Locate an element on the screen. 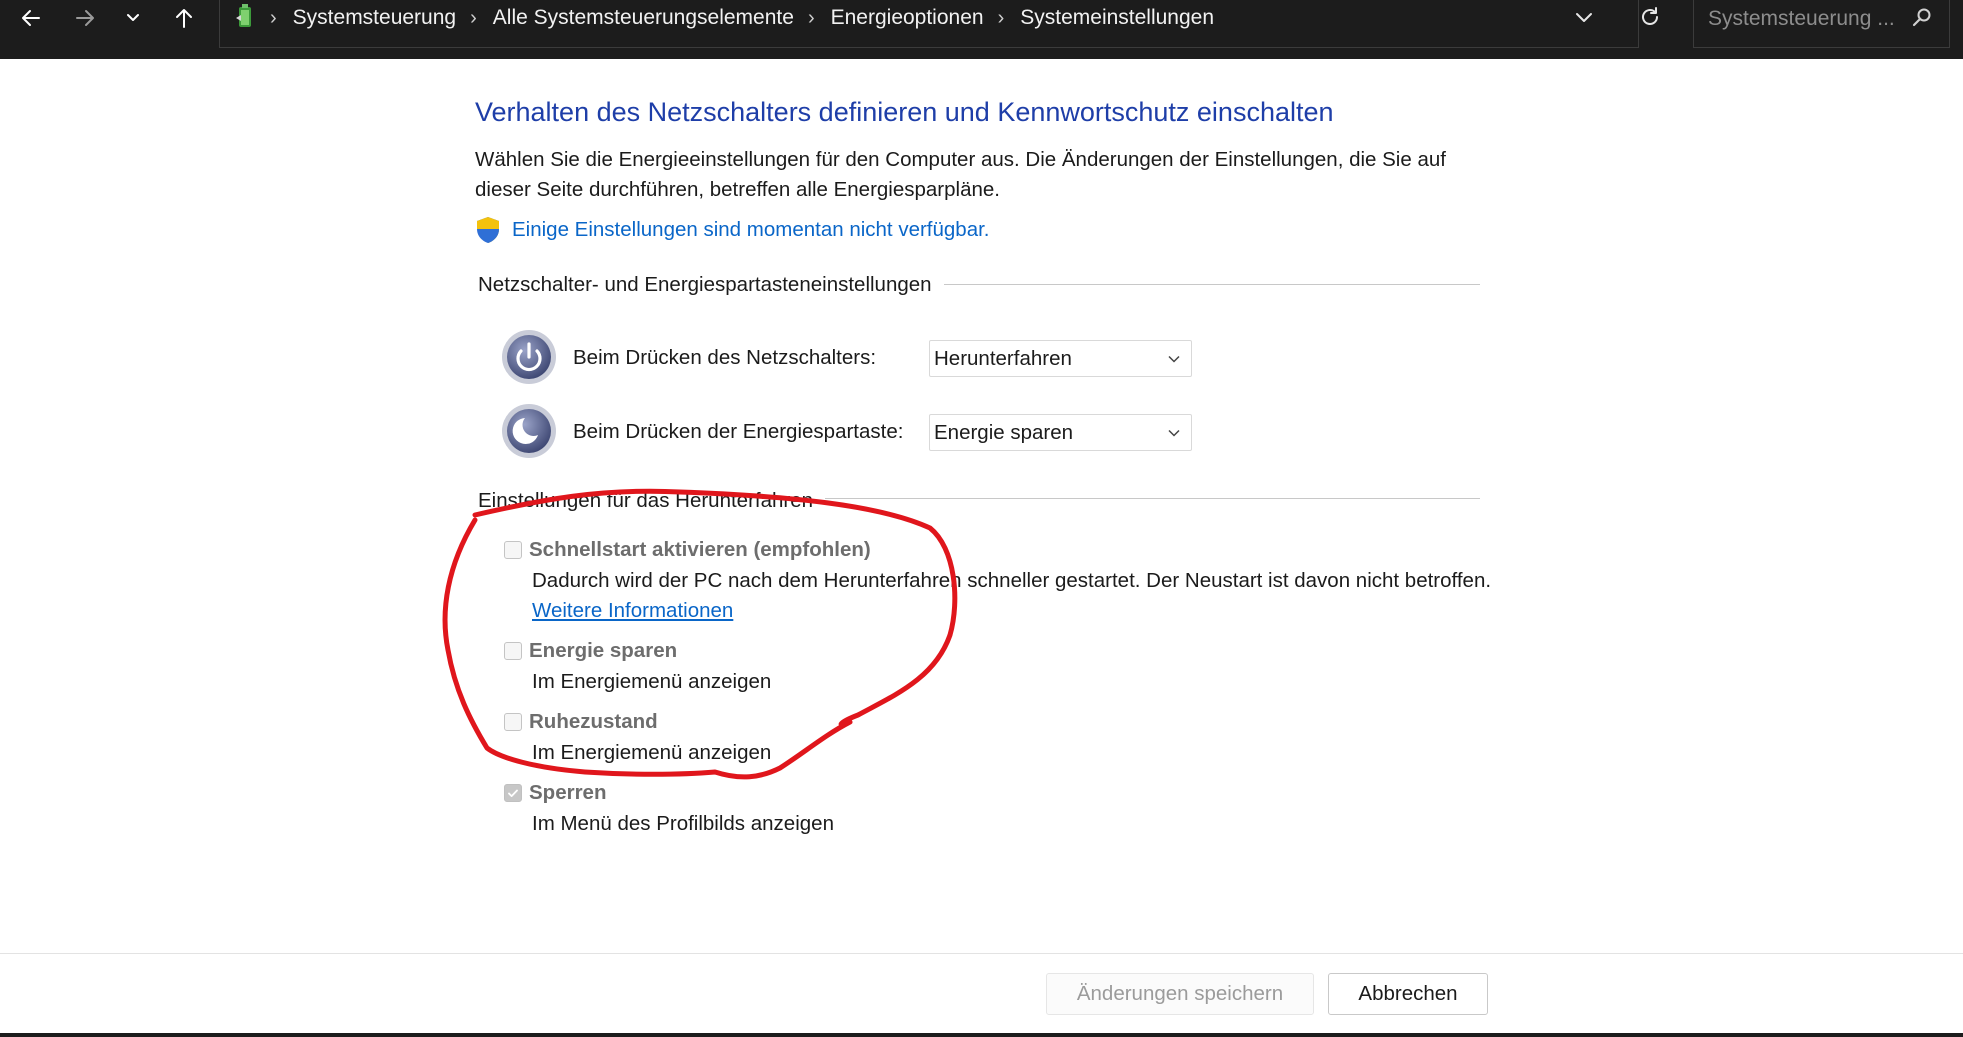  more-info-link: Weitere Informationen is located at coordinates (632, 610).